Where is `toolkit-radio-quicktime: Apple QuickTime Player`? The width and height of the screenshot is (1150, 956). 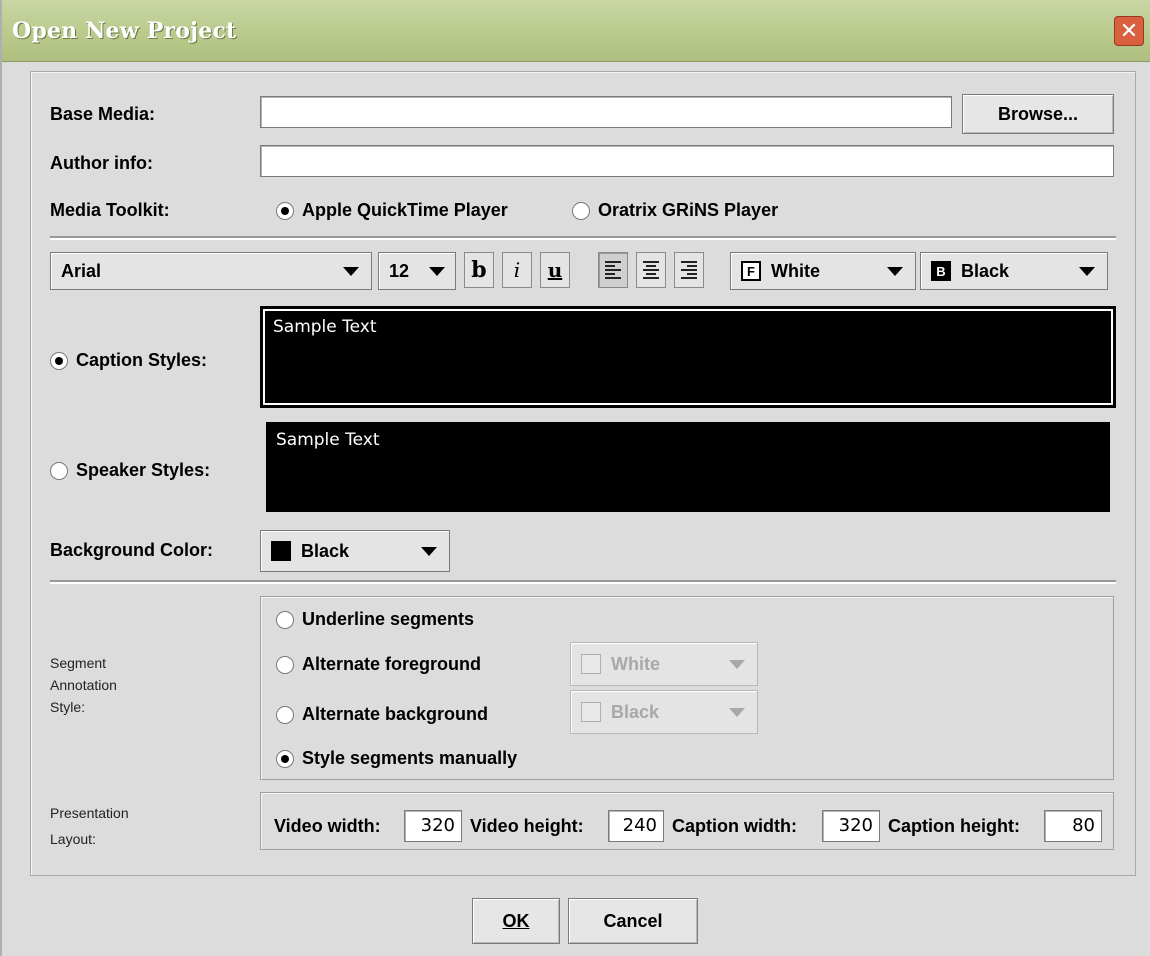 toolkit-radio-quicktime: Apple QuickTime Player is located at coordinates (392, 210).